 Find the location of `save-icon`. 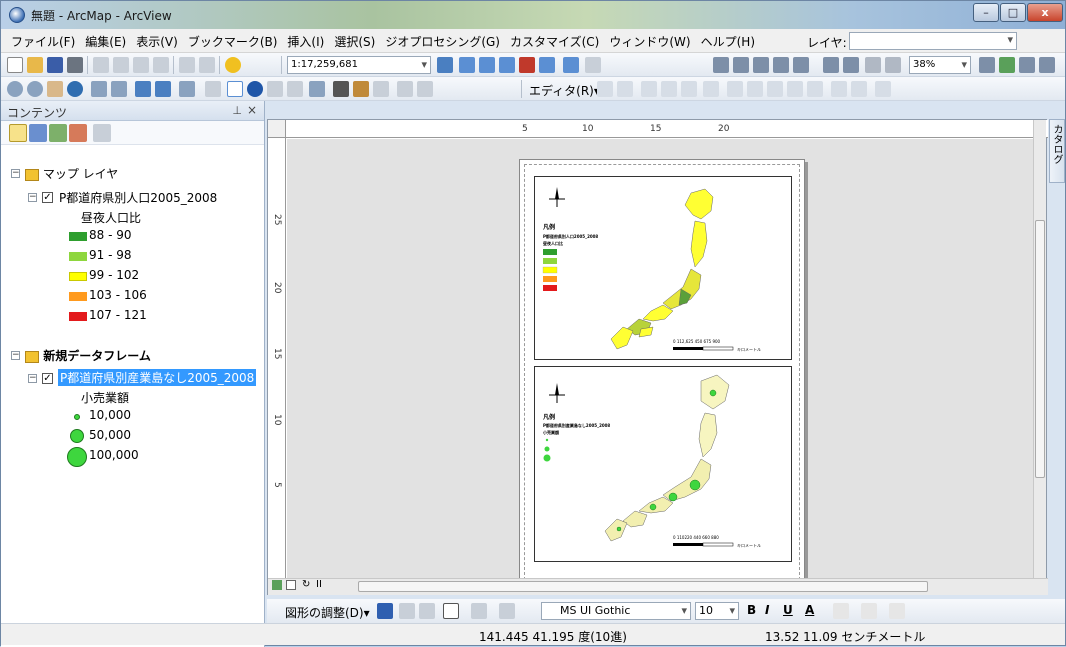

save-icon is located at coordinates (55, 65).